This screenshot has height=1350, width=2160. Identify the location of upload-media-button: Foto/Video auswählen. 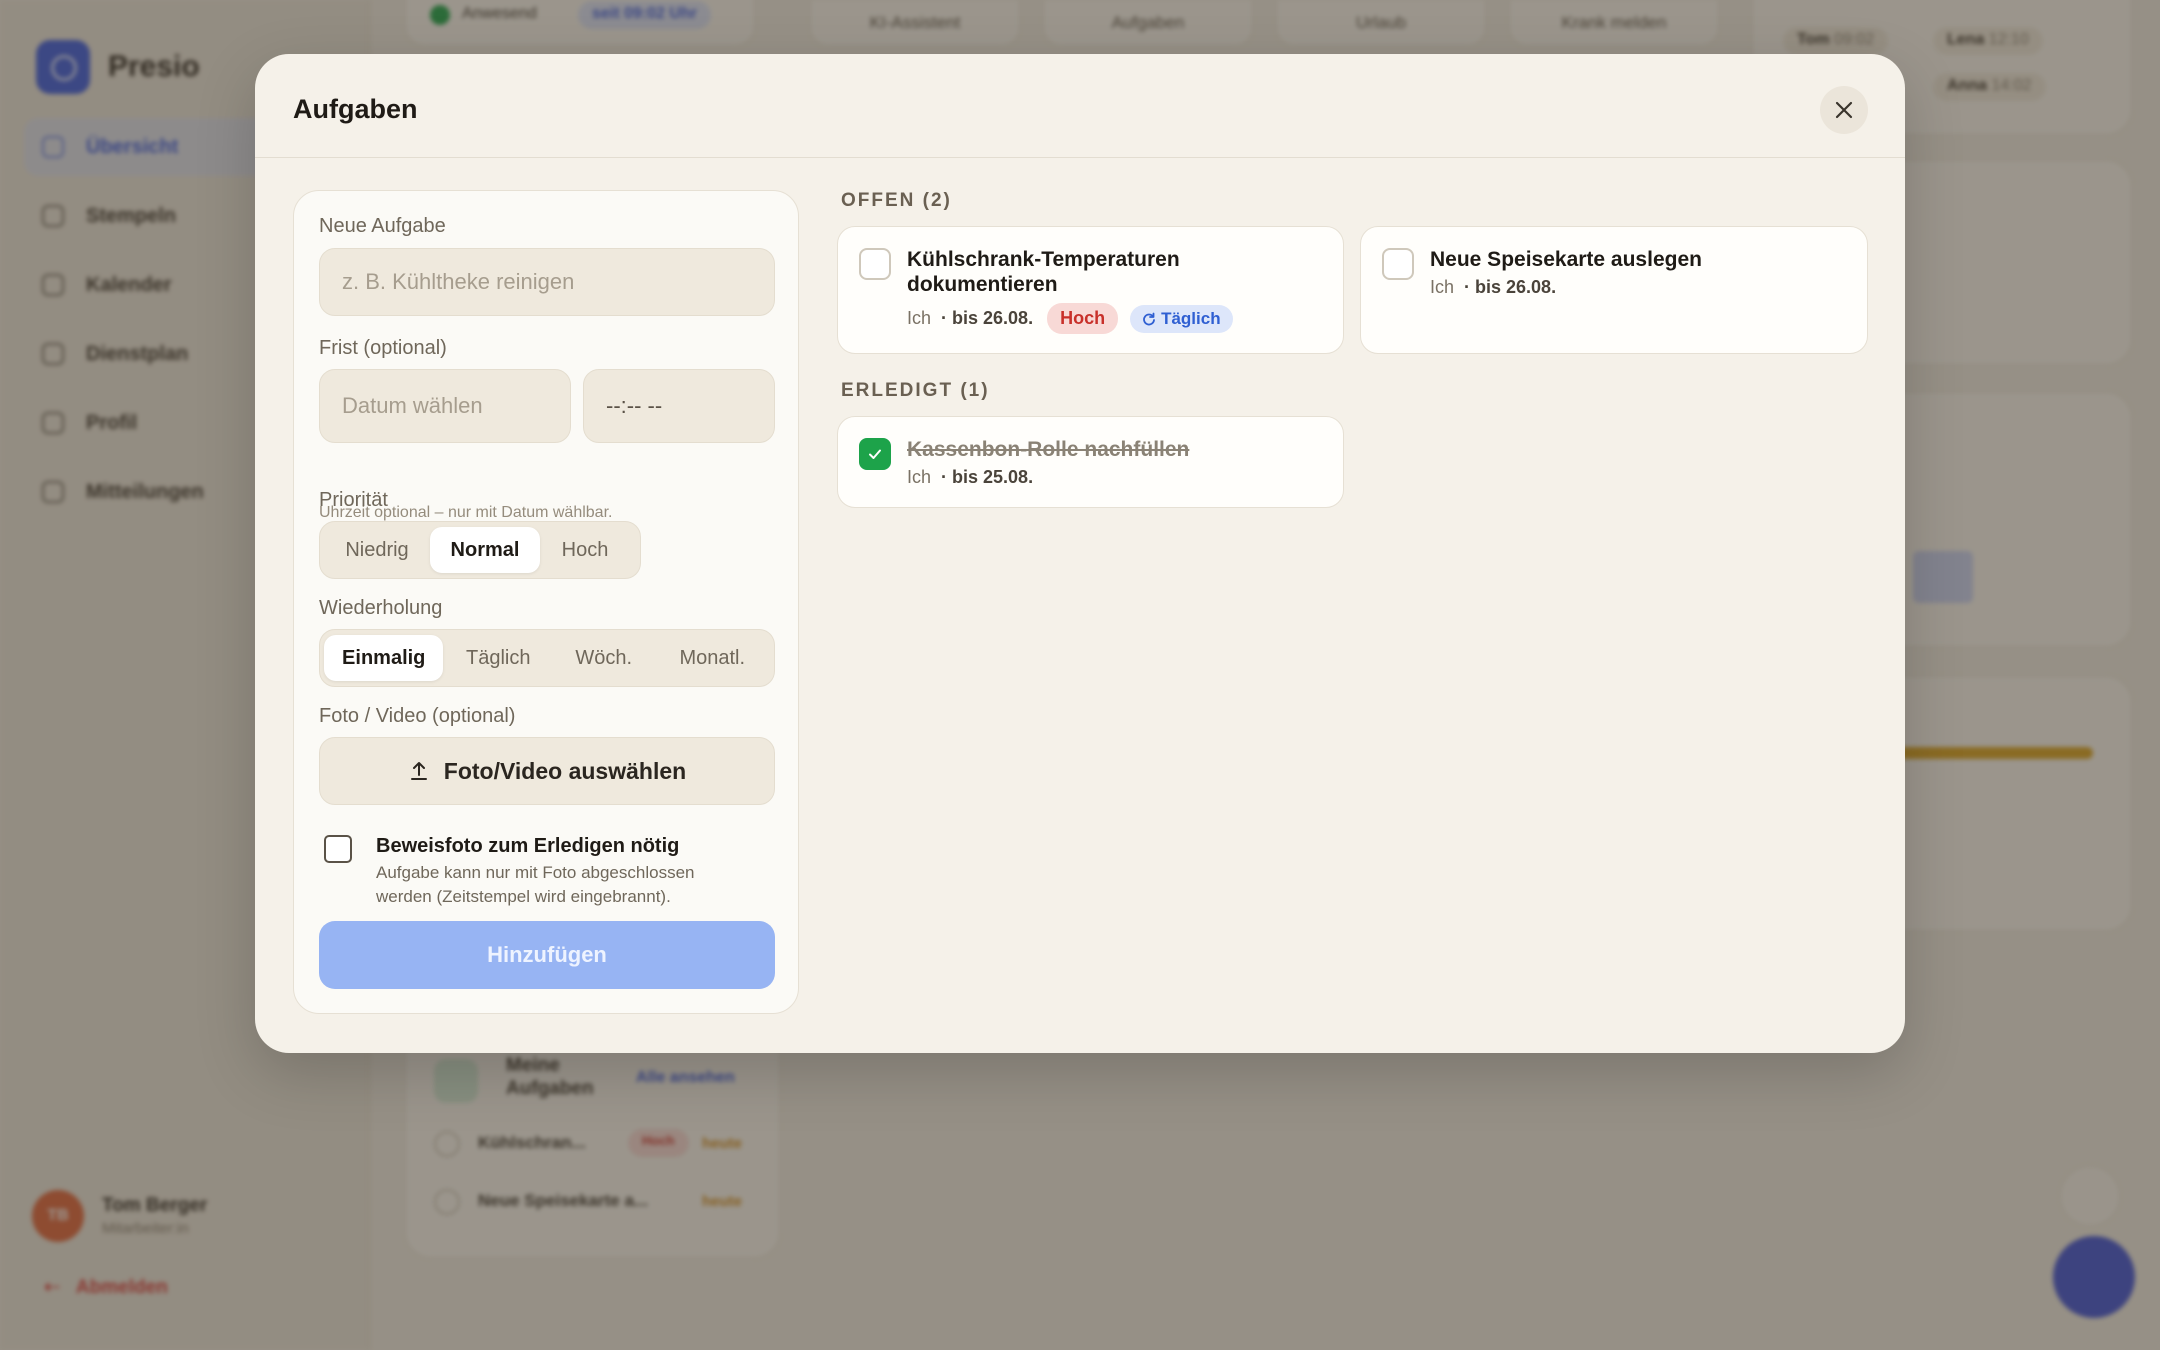
(547, 771).